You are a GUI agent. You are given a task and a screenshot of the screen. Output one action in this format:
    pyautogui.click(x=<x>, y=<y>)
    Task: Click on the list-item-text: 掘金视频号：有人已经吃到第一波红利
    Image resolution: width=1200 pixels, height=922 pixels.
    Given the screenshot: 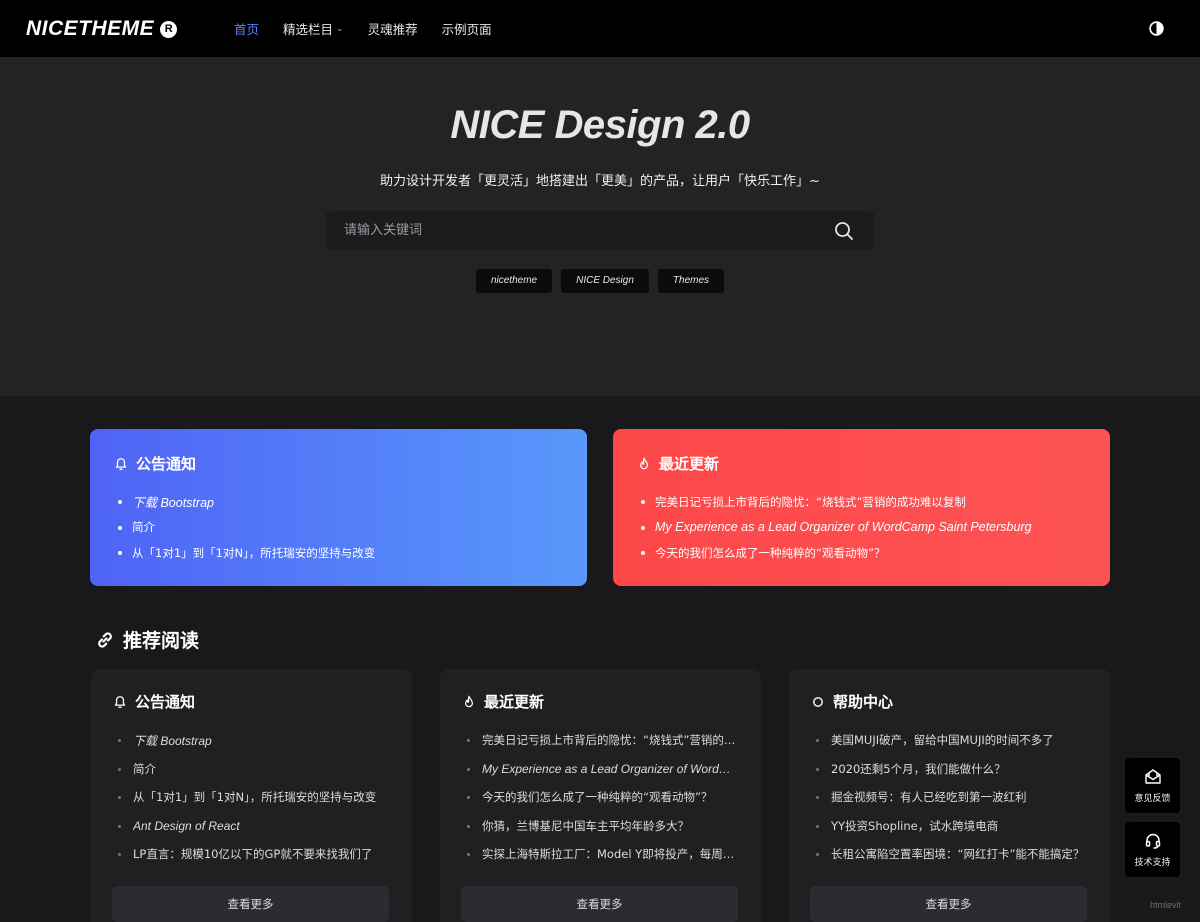 What is the action you would take?
    pyautogui.click(x=929, y=797)
    